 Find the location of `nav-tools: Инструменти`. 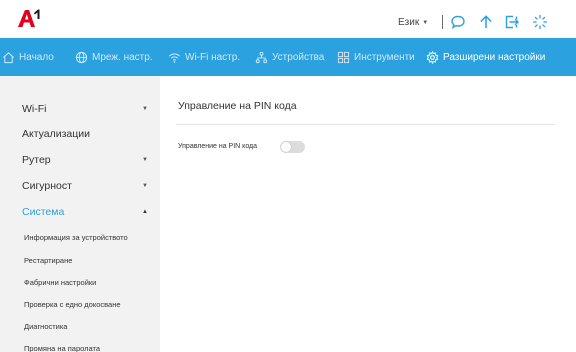

nav-tools: Инструменти is located at coordinates (376, 57).